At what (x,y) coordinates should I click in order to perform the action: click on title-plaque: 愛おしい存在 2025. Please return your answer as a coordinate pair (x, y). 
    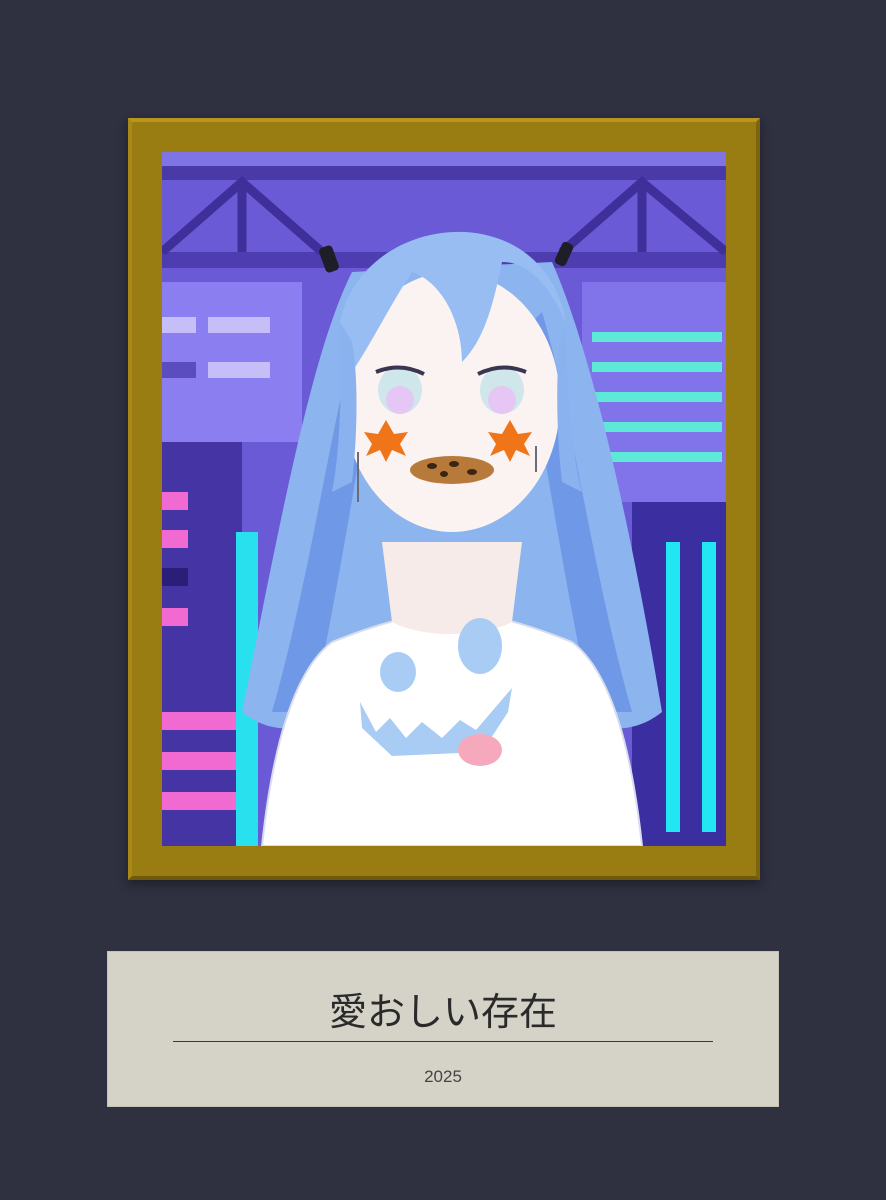
    Looking at the image, I should click on (443, 1029).